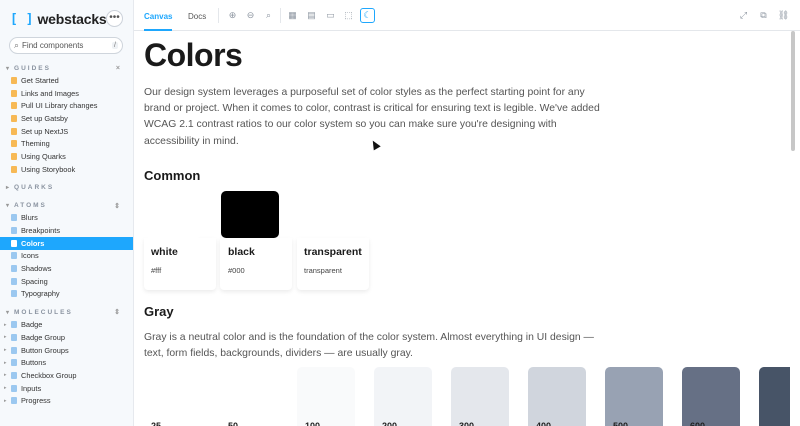 Image resolution: width=800 pixels, height=426 pixels. Describe the element at coordinates (66, 268) in the screenshot. I see `sidebar-item-shadows: Shadows` at that location.